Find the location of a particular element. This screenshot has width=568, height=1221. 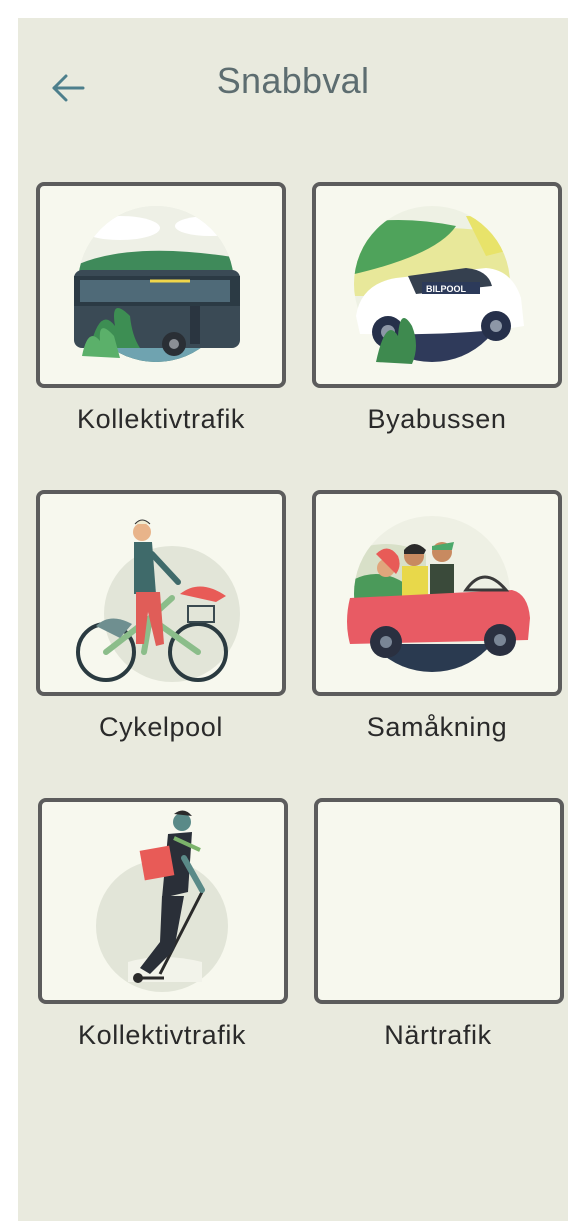

carpool-illustration is located at coordinates (438, 594).